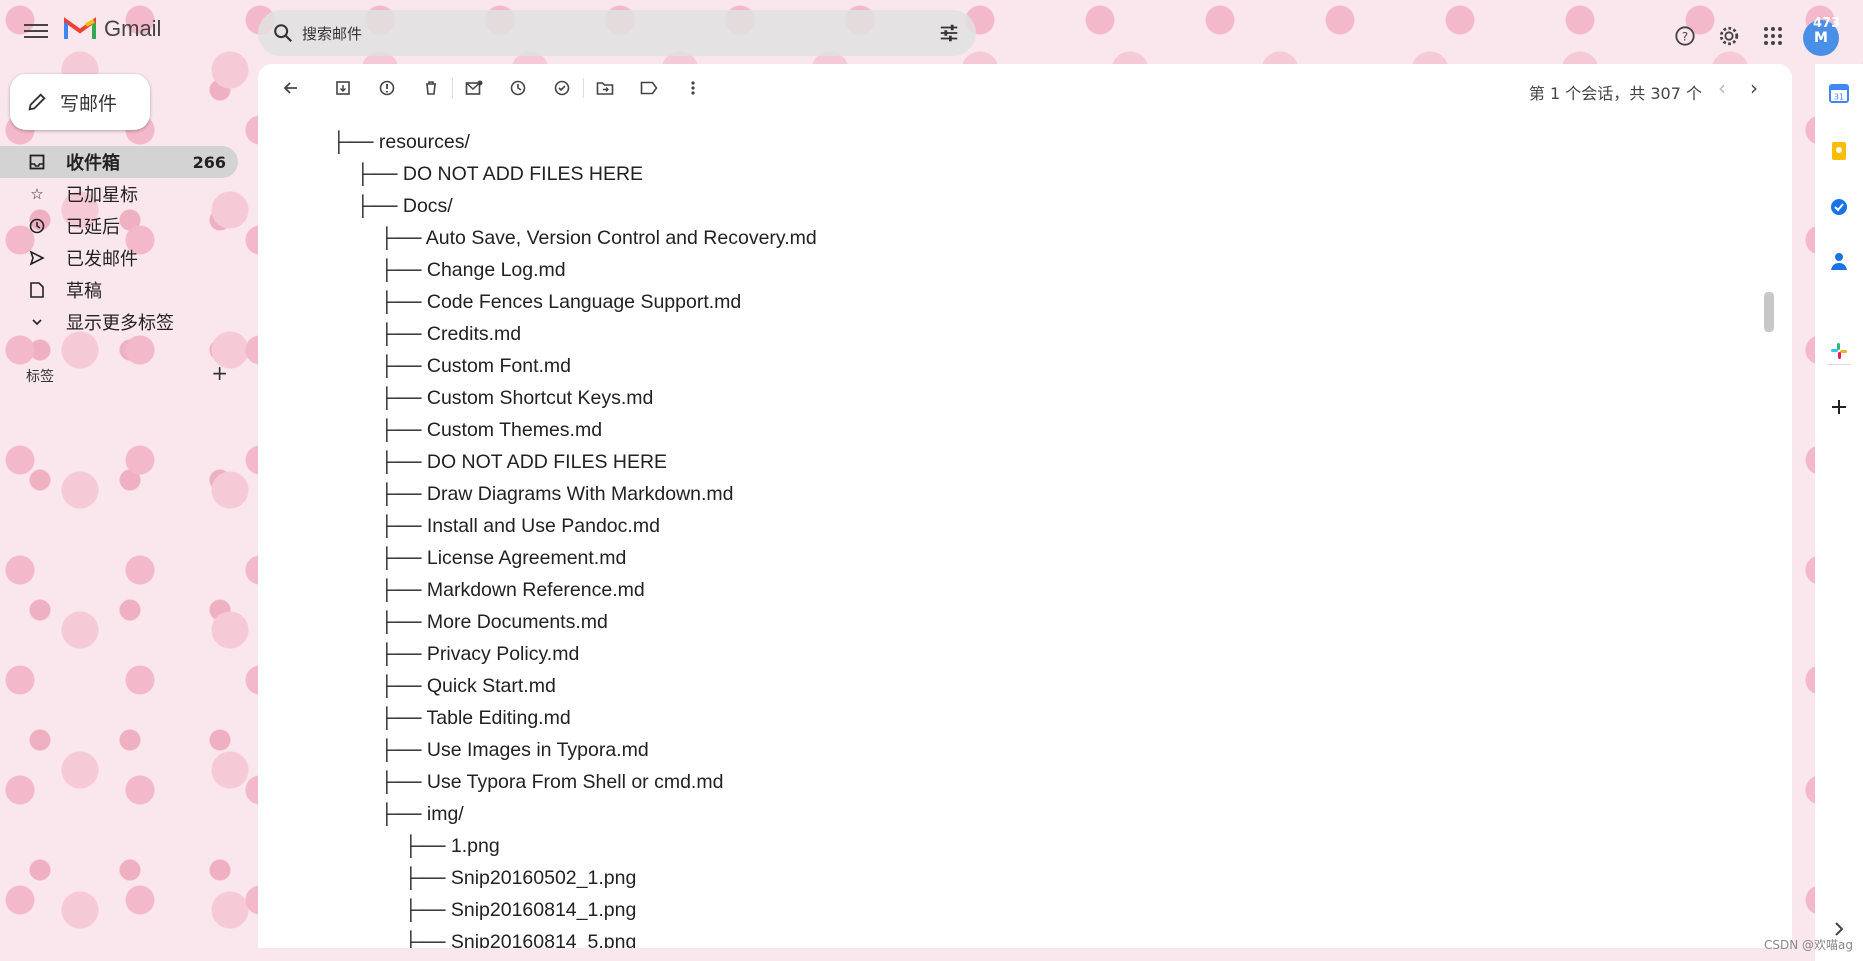 The width and height of the screenshot is (1863, 961). What do you see at coordinates (1839, 97) in the screenshot?
I see `svg-text: 31` at bounding box center [1839, 97].